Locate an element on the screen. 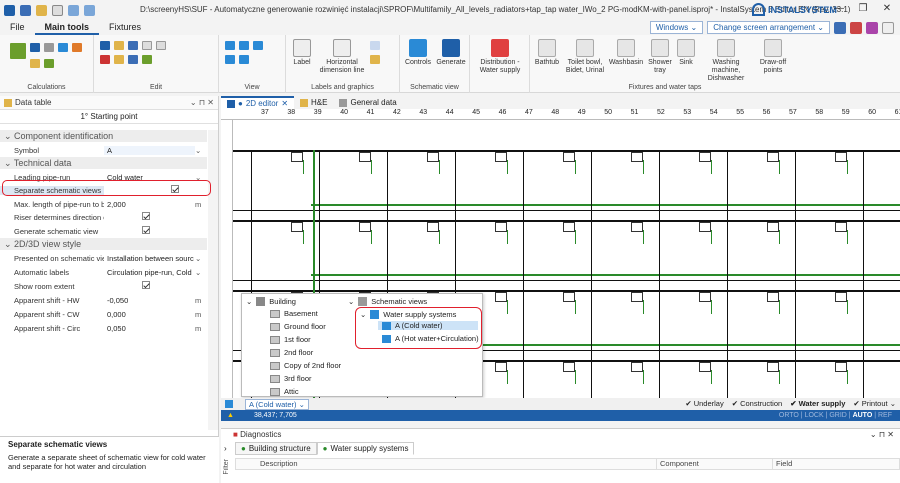 Image resolution: width=900 pixels, height=483 pixels. close-tab-icon: ✕ is located at coordinates (284, 103).